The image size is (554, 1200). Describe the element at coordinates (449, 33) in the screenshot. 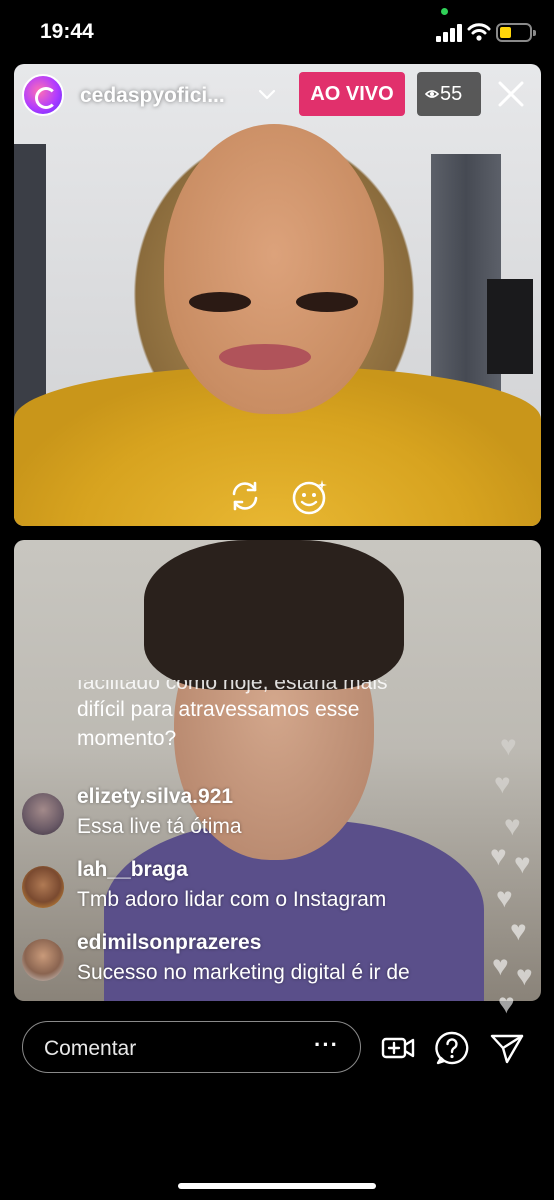

I see `cellular-signal-icon` at that location.